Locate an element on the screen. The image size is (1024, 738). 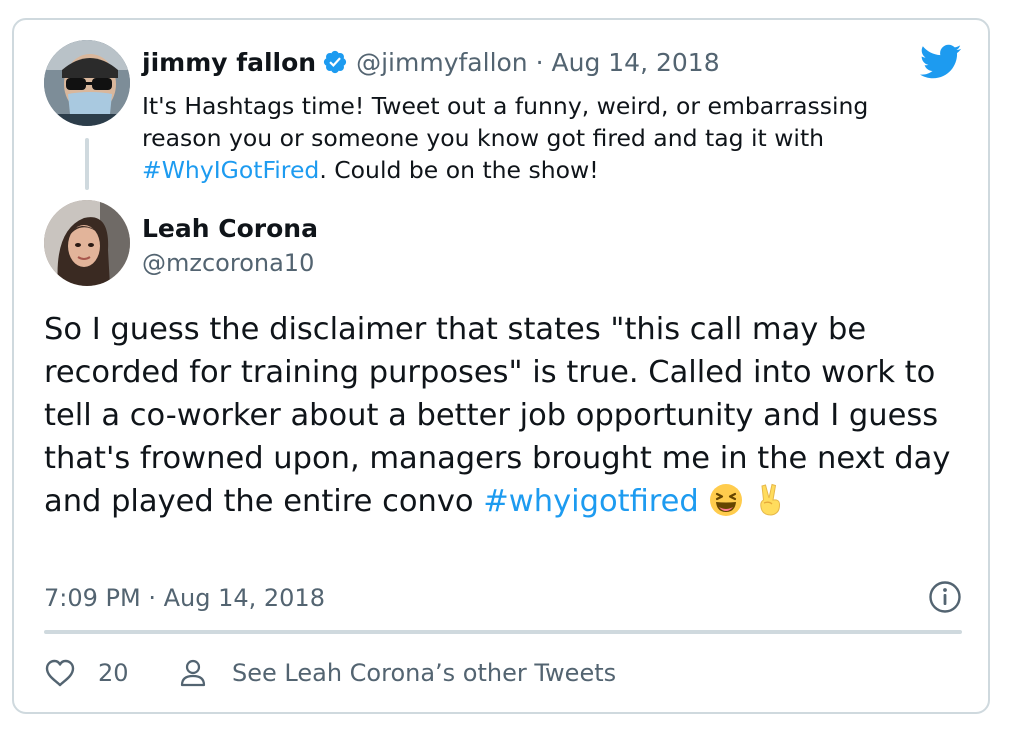
quoted-hashtag-link: #WhyIGotFired is located at coordinates (230, 170).